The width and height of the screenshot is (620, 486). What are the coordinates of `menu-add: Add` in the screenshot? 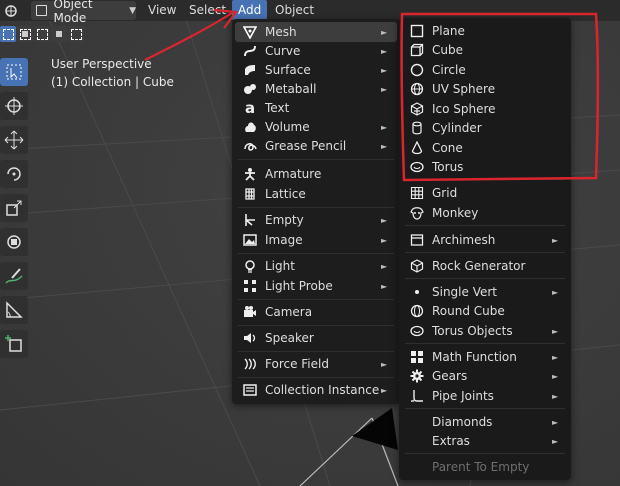 It's located at (250, 10).